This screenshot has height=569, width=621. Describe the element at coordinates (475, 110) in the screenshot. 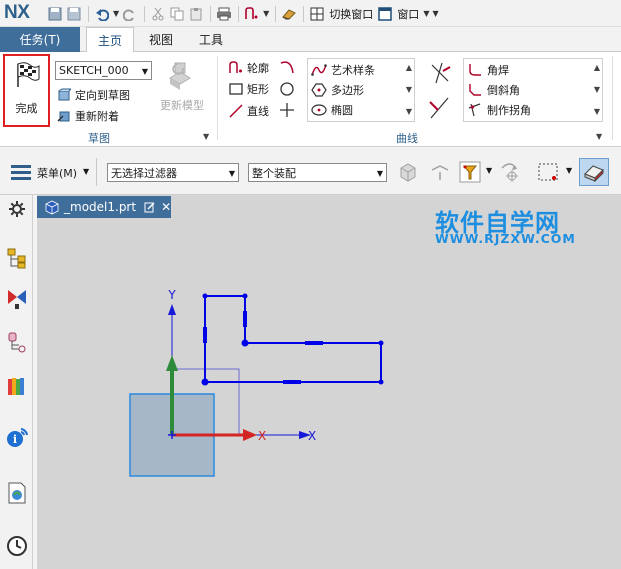

I see `make-corner-icon` at that location.